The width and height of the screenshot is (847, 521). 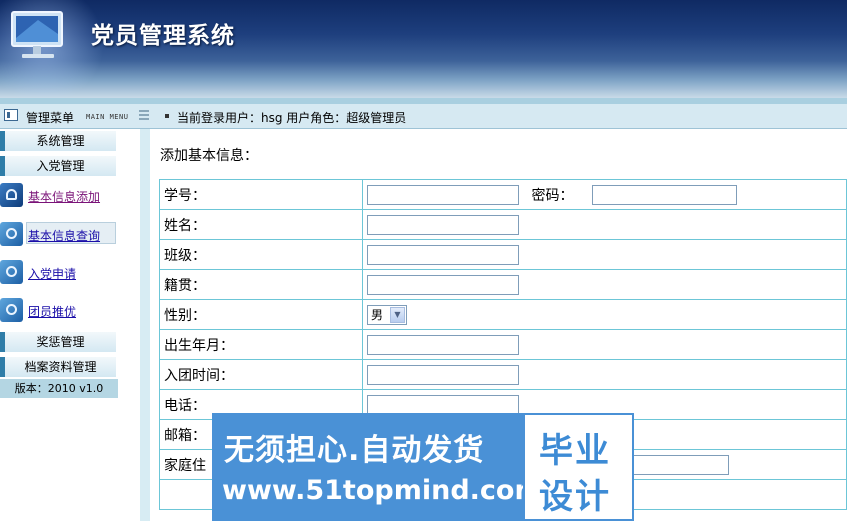 I want to click on current-user-info: 当前登录用户：hsg 用户角色：超级管理员, so click(x=292, y=118).